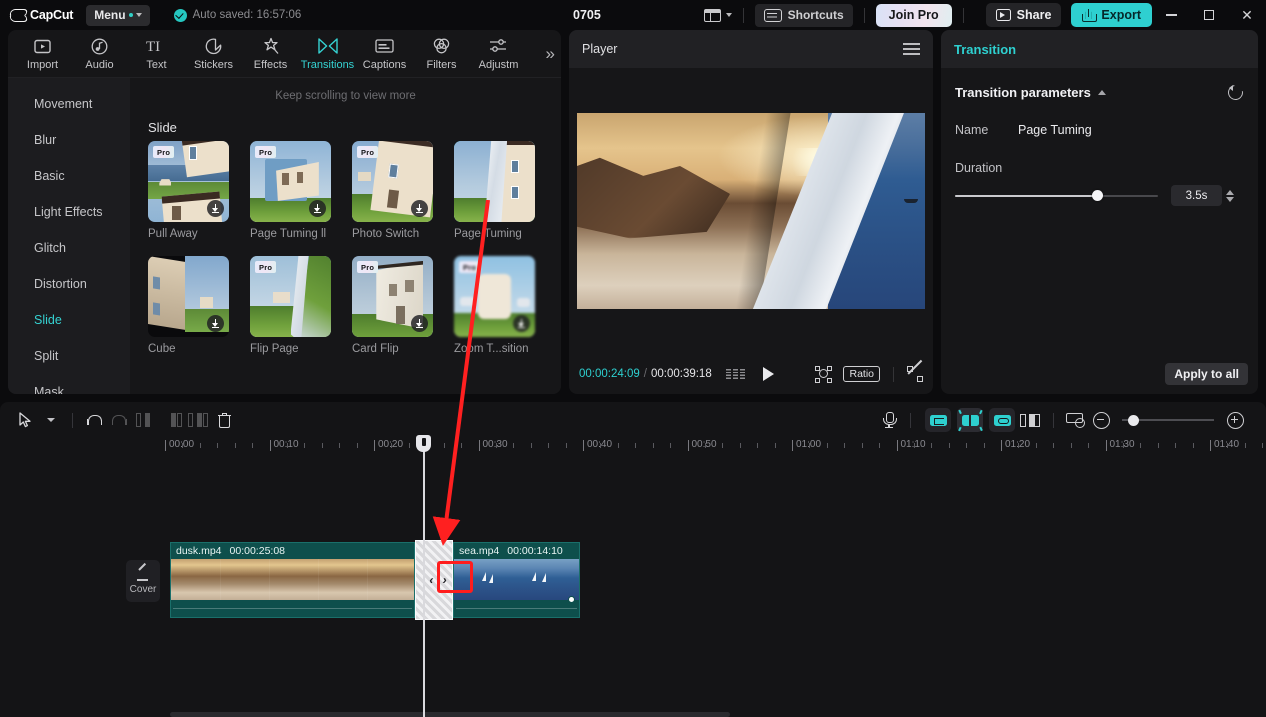 This screenshot has height=717, width=1266. I want to click on split-right-button, so click(172, 420).